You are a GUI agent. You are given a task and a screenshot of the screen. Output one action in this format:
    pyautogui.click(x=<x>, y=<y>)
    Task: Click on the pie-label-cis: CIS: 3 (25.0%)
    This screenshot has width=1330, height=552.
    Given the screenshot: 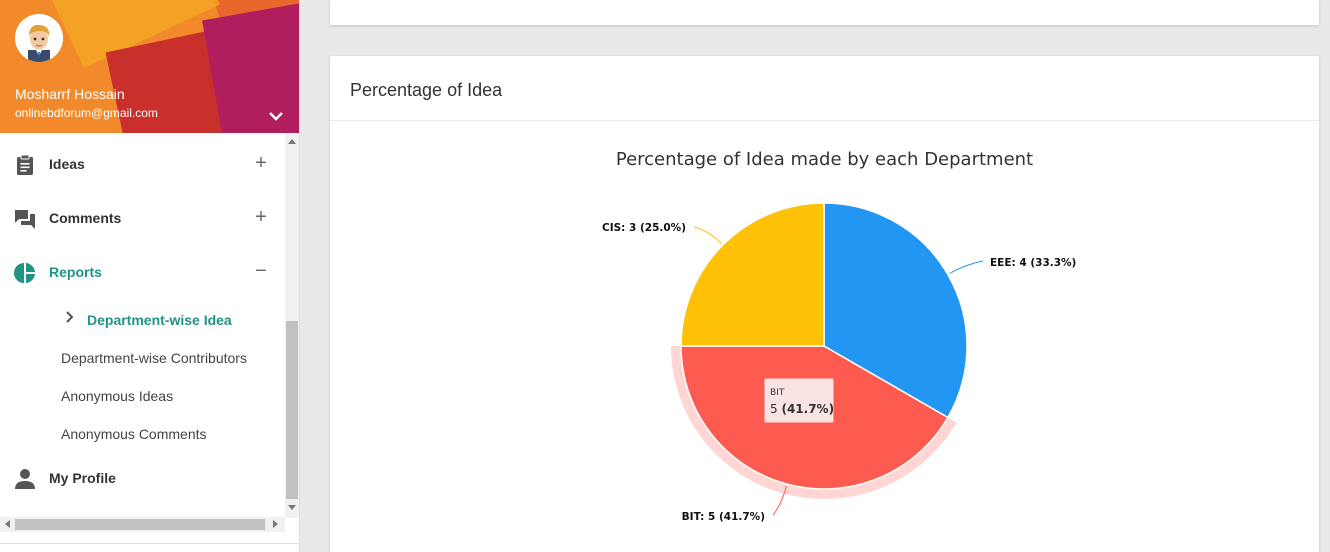 What is the action you would take?
    pyautogui.click(x=644, y=228)
    